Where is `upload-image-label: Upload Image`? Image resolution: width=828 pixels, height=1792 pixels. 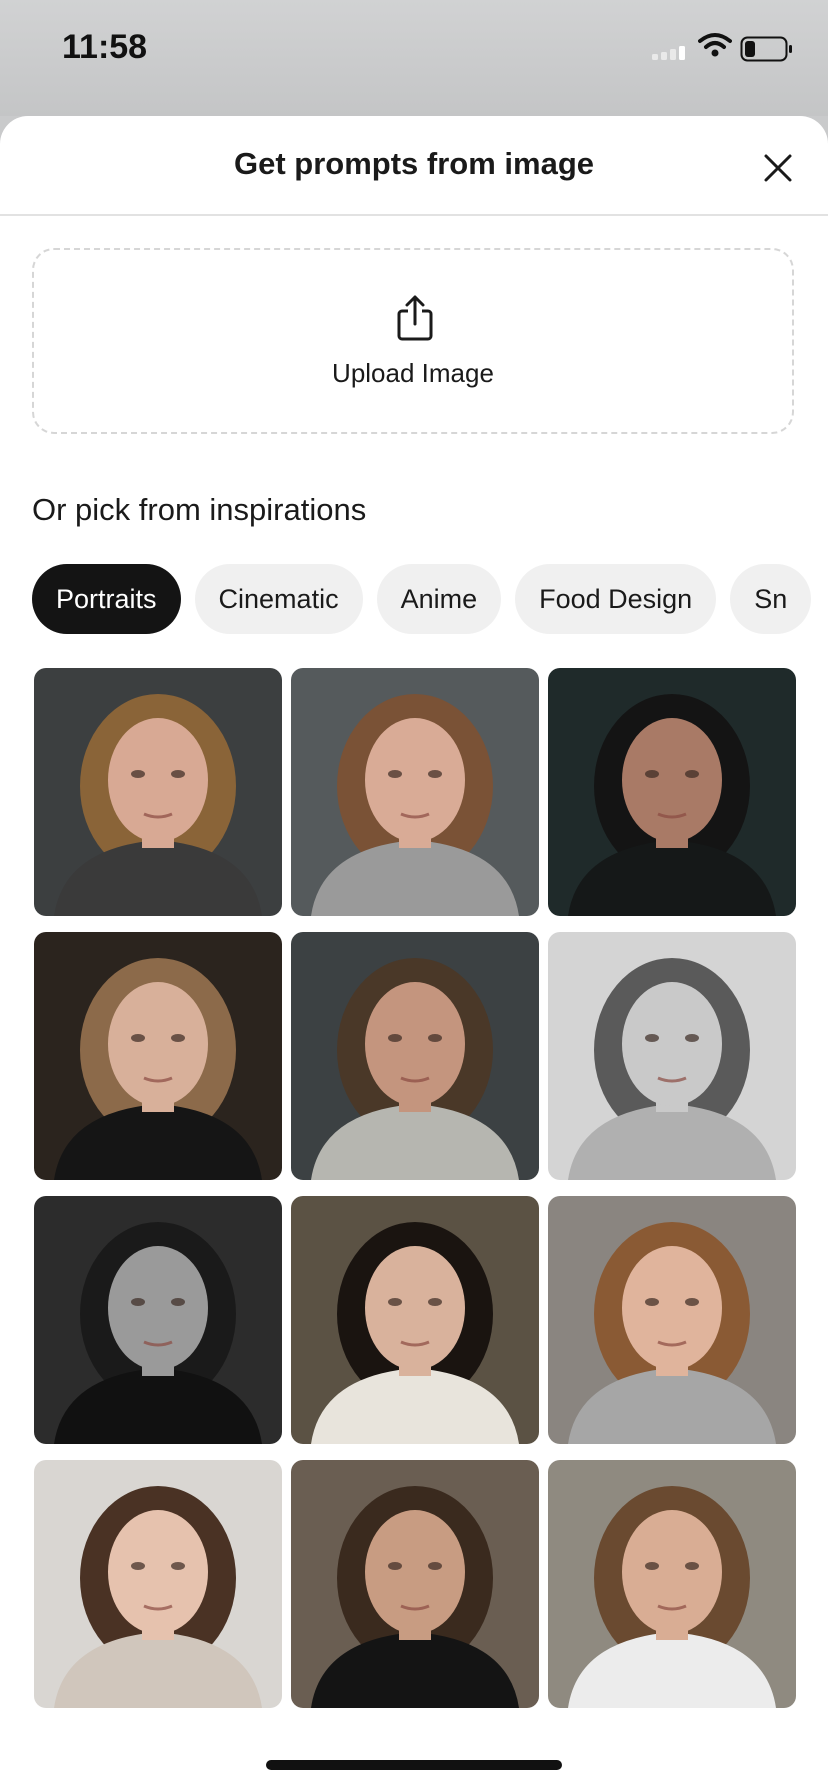 upload-image-label: Upload Image is located at coordinates (413, 373).